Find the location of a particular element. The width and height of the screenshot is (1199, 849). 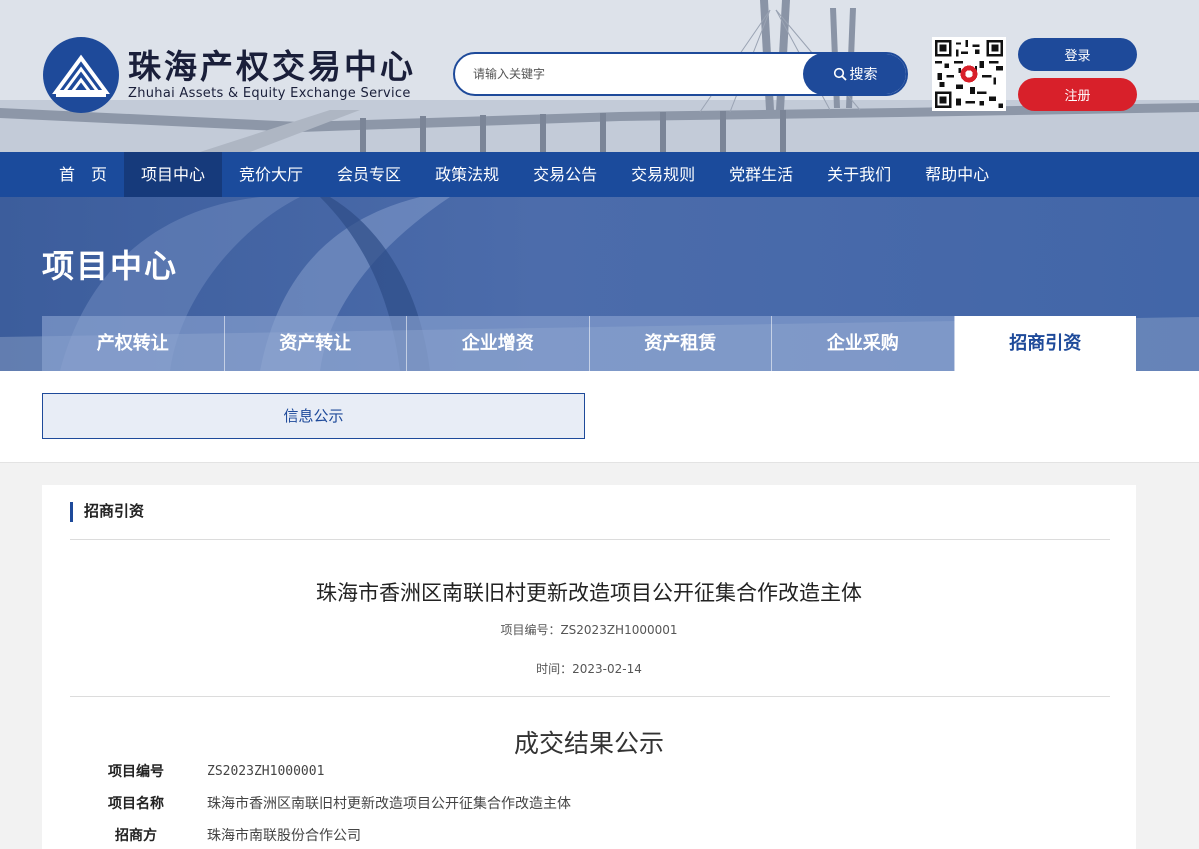

info-row-inviter: 招商方 珠海市南联股份合作公司 is located at coordinates (215, 835).